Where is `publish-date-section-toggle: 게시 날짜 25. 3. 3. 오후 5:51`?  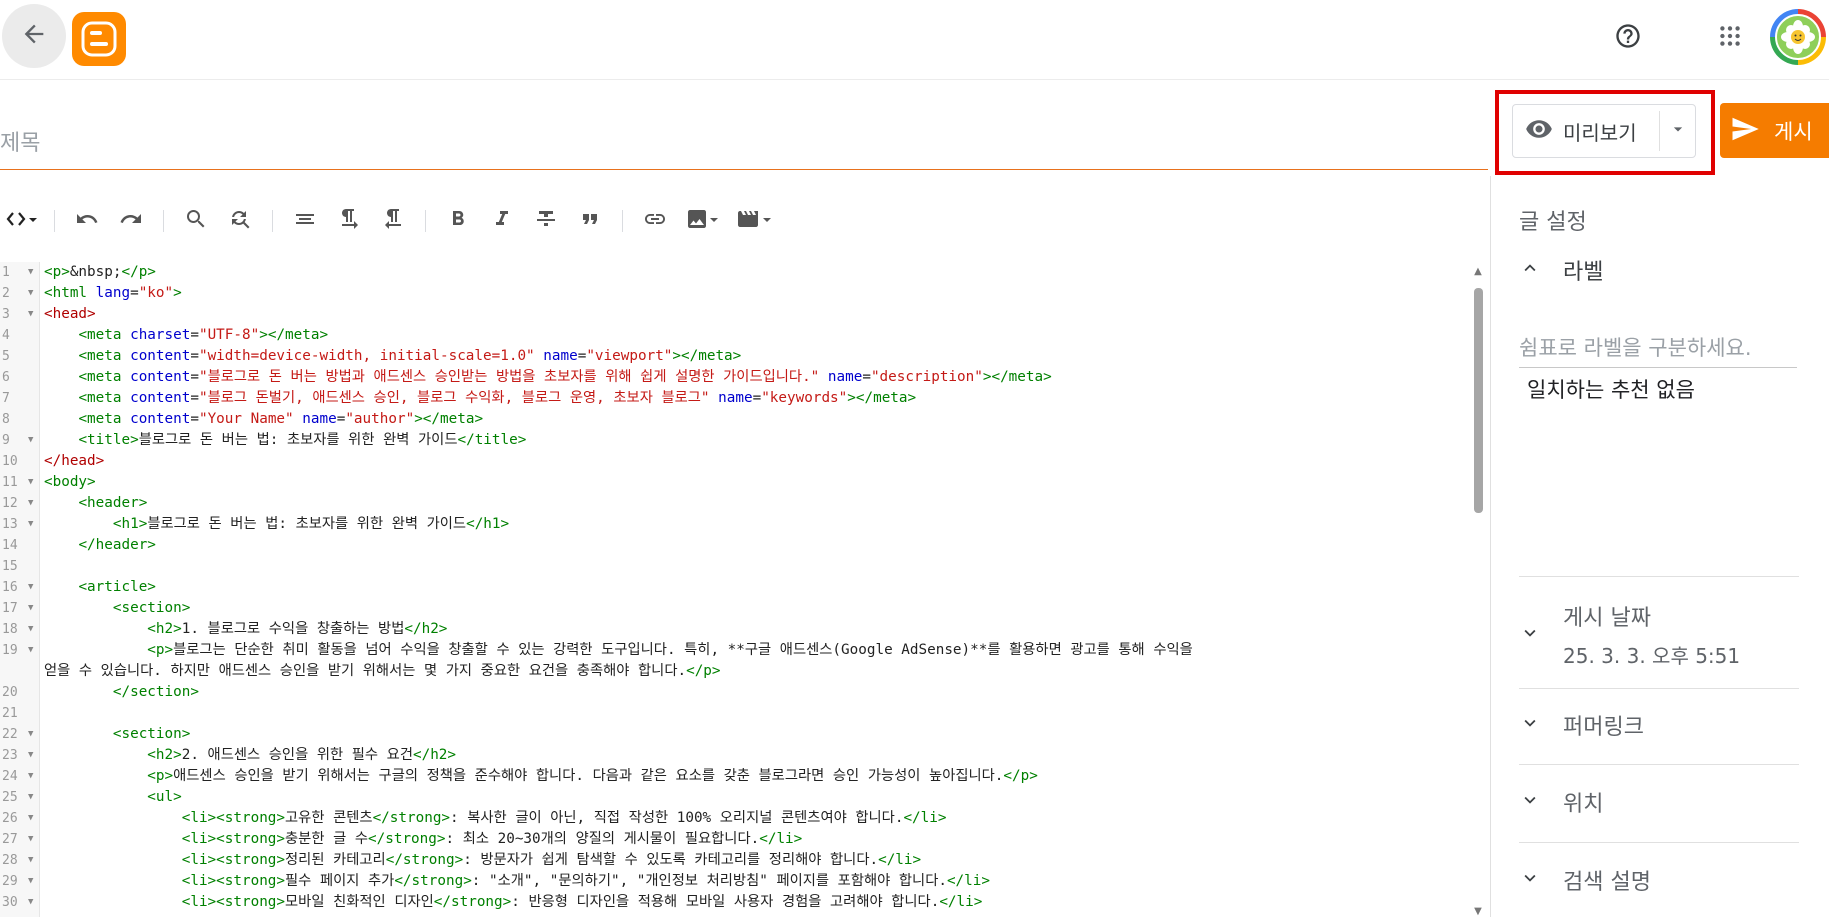 publish-date-section-toggle: 게시 날짜 25. 3. 3. 오후 5:51 is located at coordinates (1664, 634).